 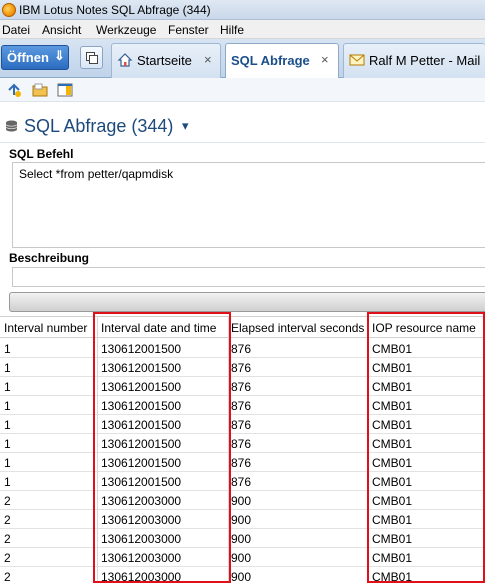 What do you see at coordinates (188, 30) in the screenshot?
I see `menu-fenster: Fenster` at bounding box center [188, 30].